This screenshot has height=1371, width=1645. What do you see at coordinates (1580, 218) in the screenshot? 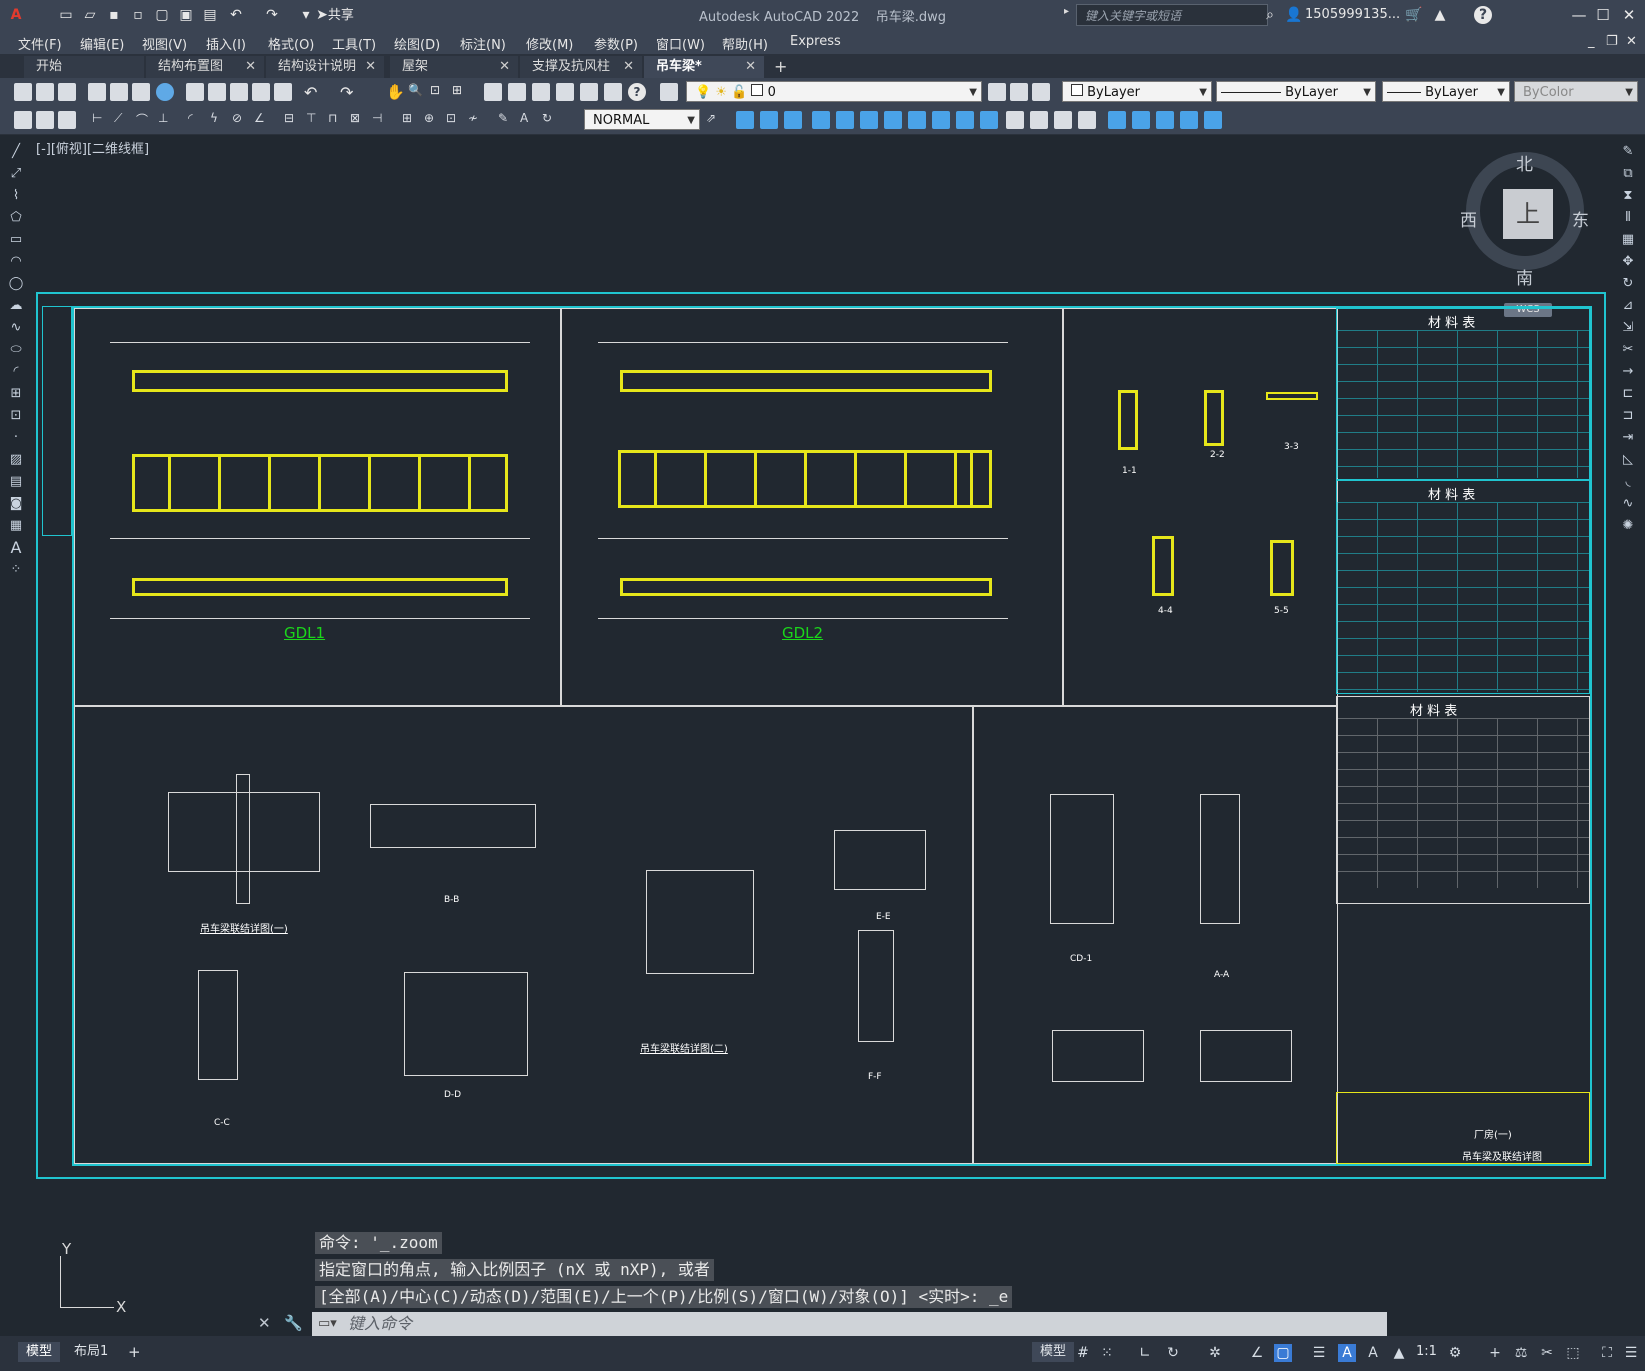
I see `compass-east: 东` at bounding box center [1580, 218].